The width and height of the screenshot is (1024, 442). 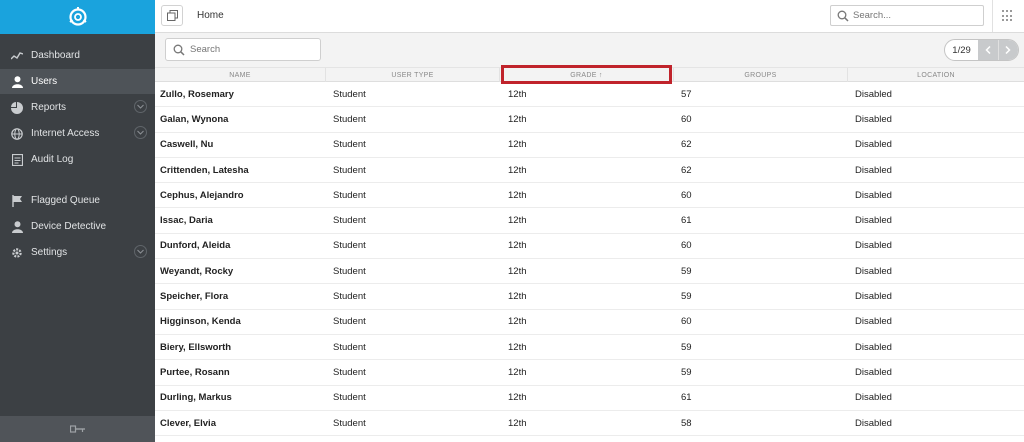 I want to click on global-search, so click(x=907, y=15).